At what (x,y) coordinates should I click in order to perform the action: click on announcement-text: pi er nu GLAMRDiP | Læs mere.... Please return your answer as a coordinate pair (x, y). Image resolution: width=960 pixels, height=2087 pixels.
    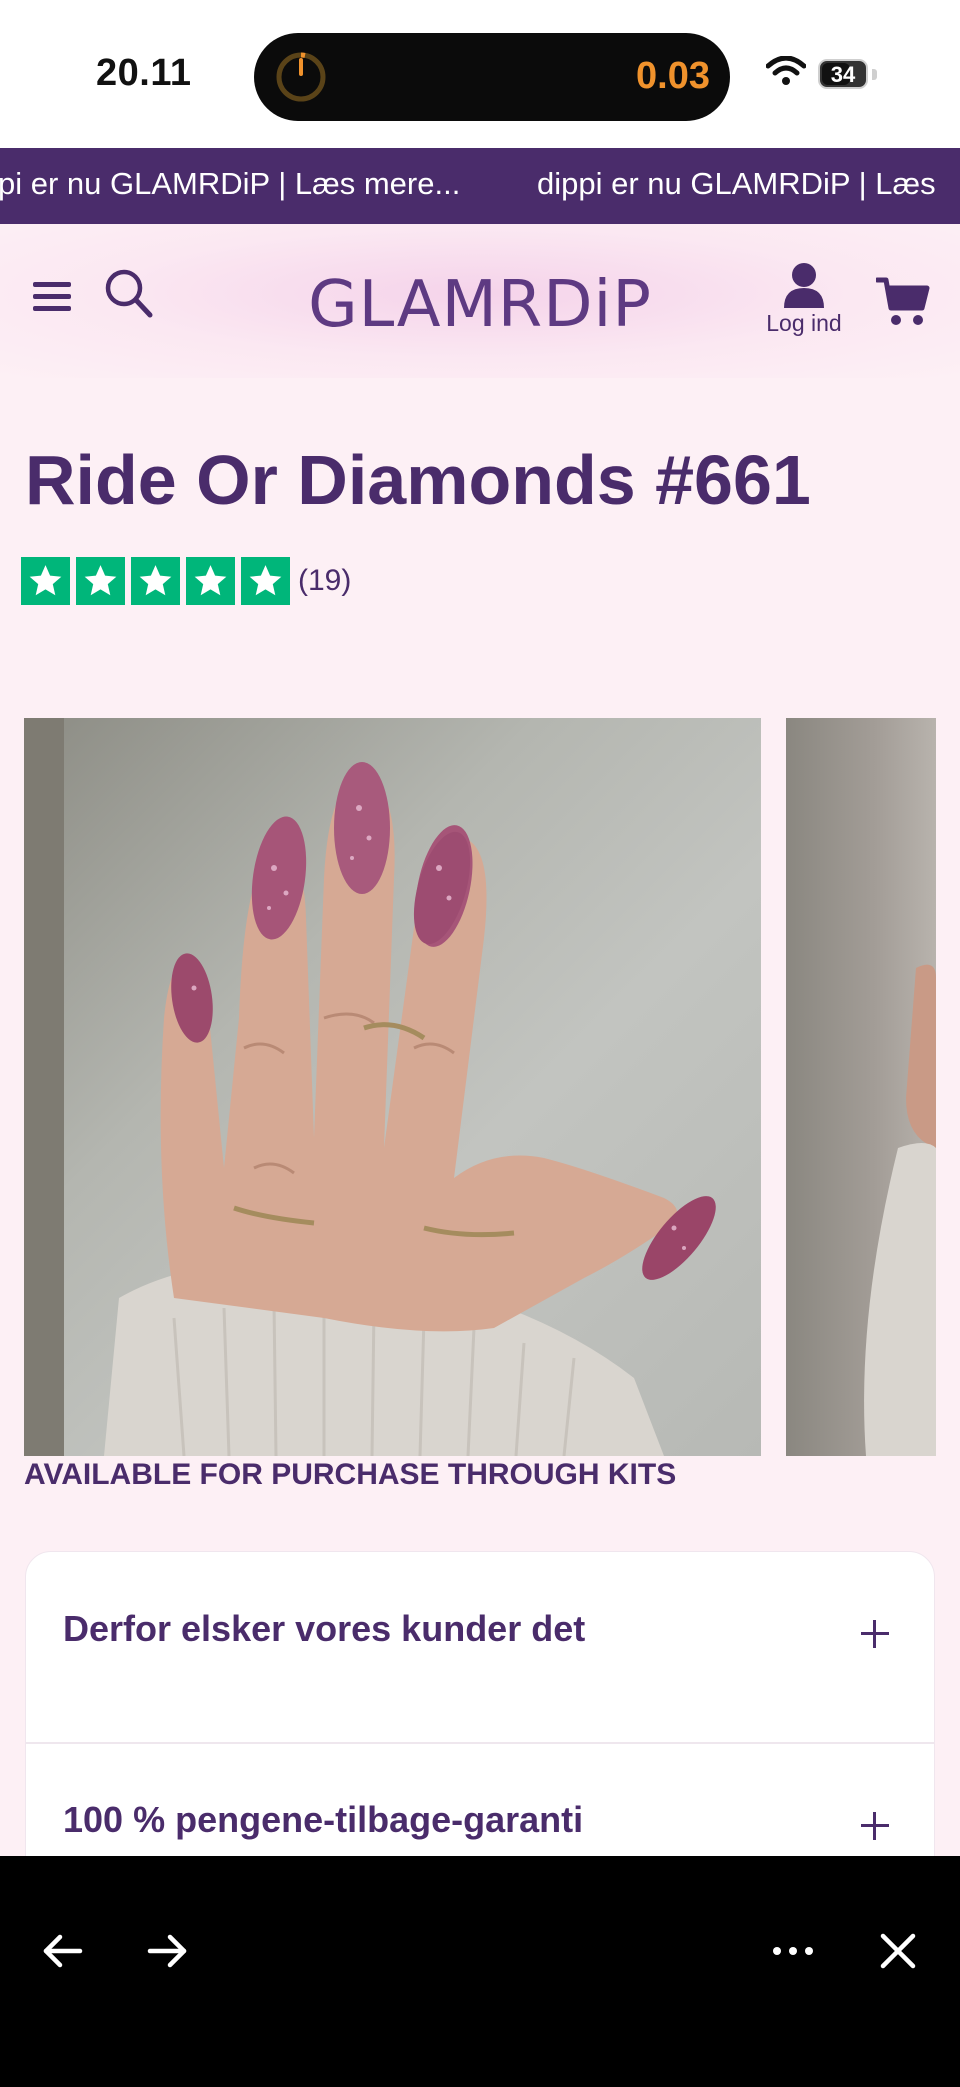
    Looking at the image, I should click on (230, 184).